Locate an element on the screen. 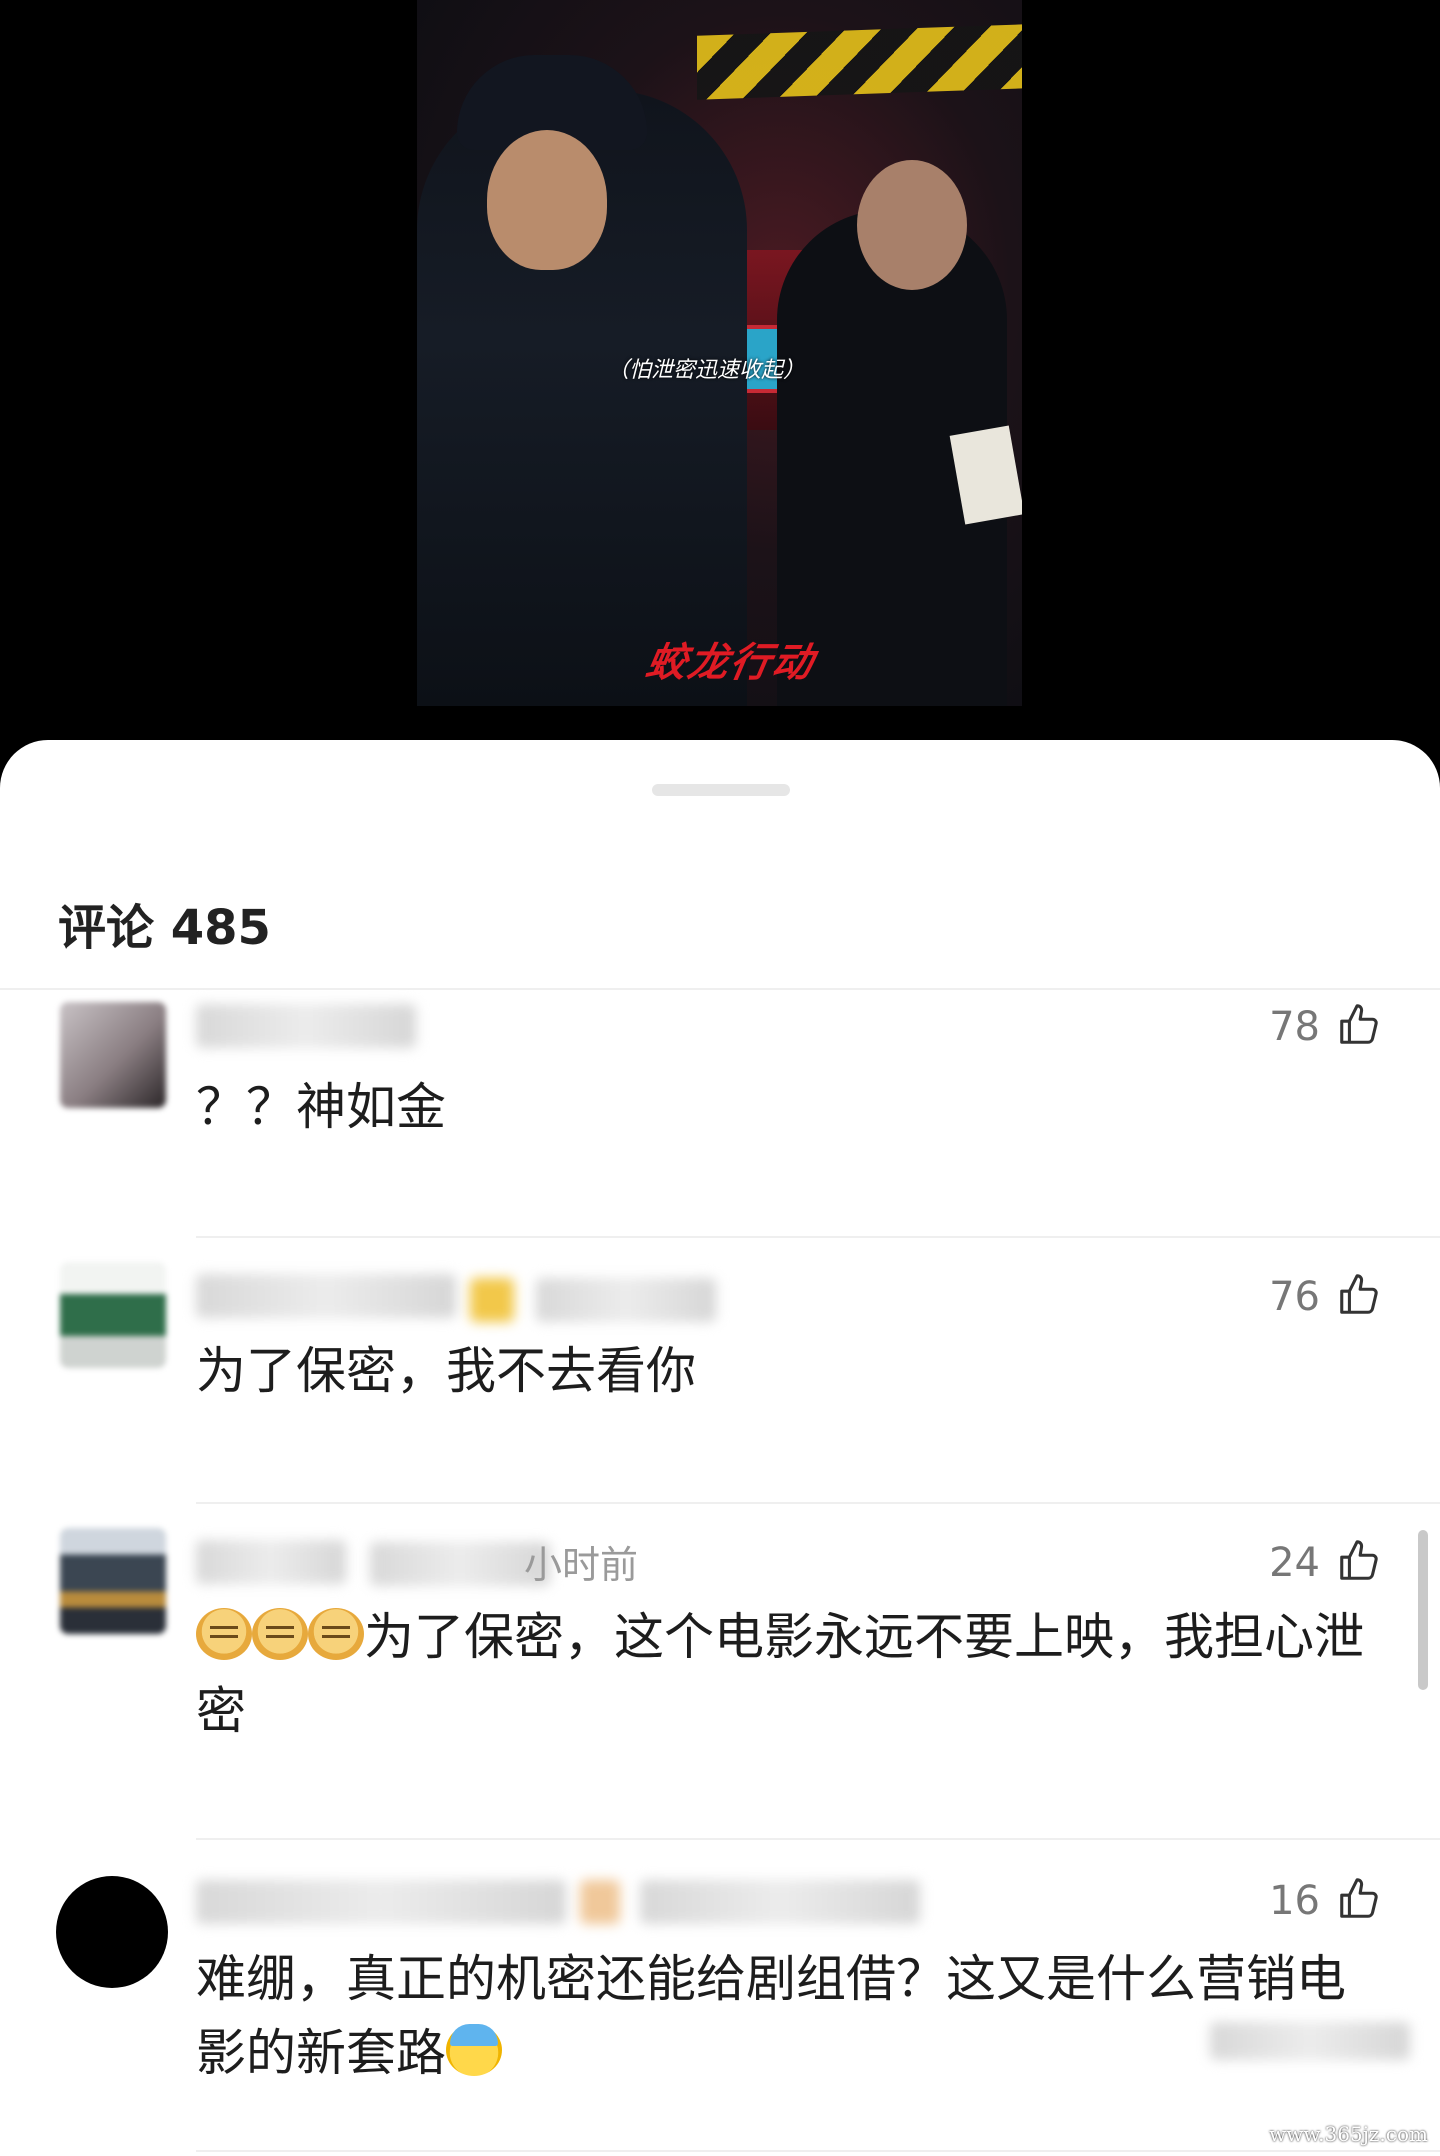 Image resolution: width=1440 pixels, height=2156 pixels. like-count: 24 is located at coordinates (1294, 1563).